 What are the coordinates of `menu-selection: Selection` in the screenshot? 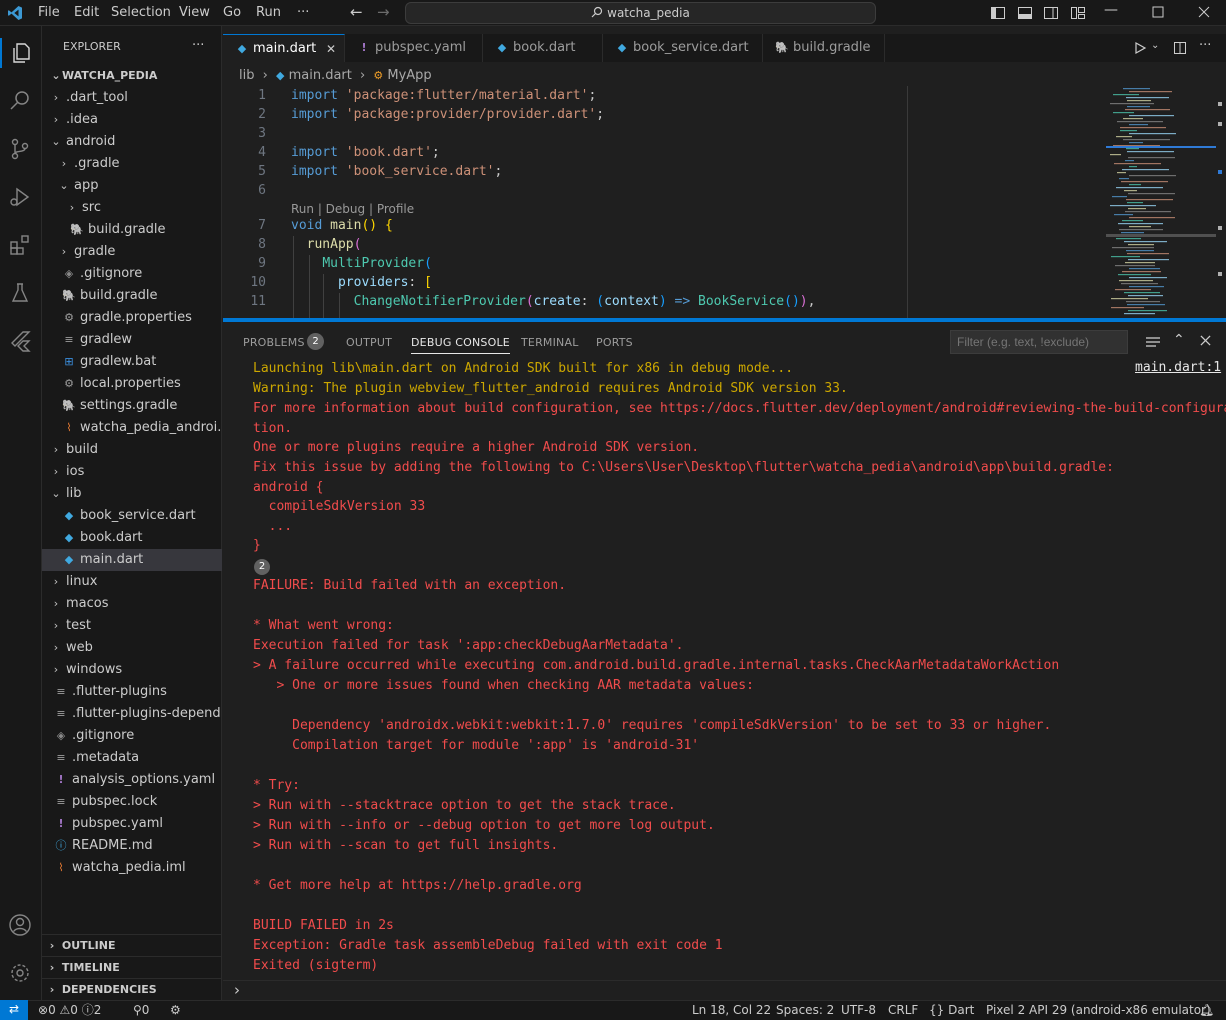 It's located at (141, 12).